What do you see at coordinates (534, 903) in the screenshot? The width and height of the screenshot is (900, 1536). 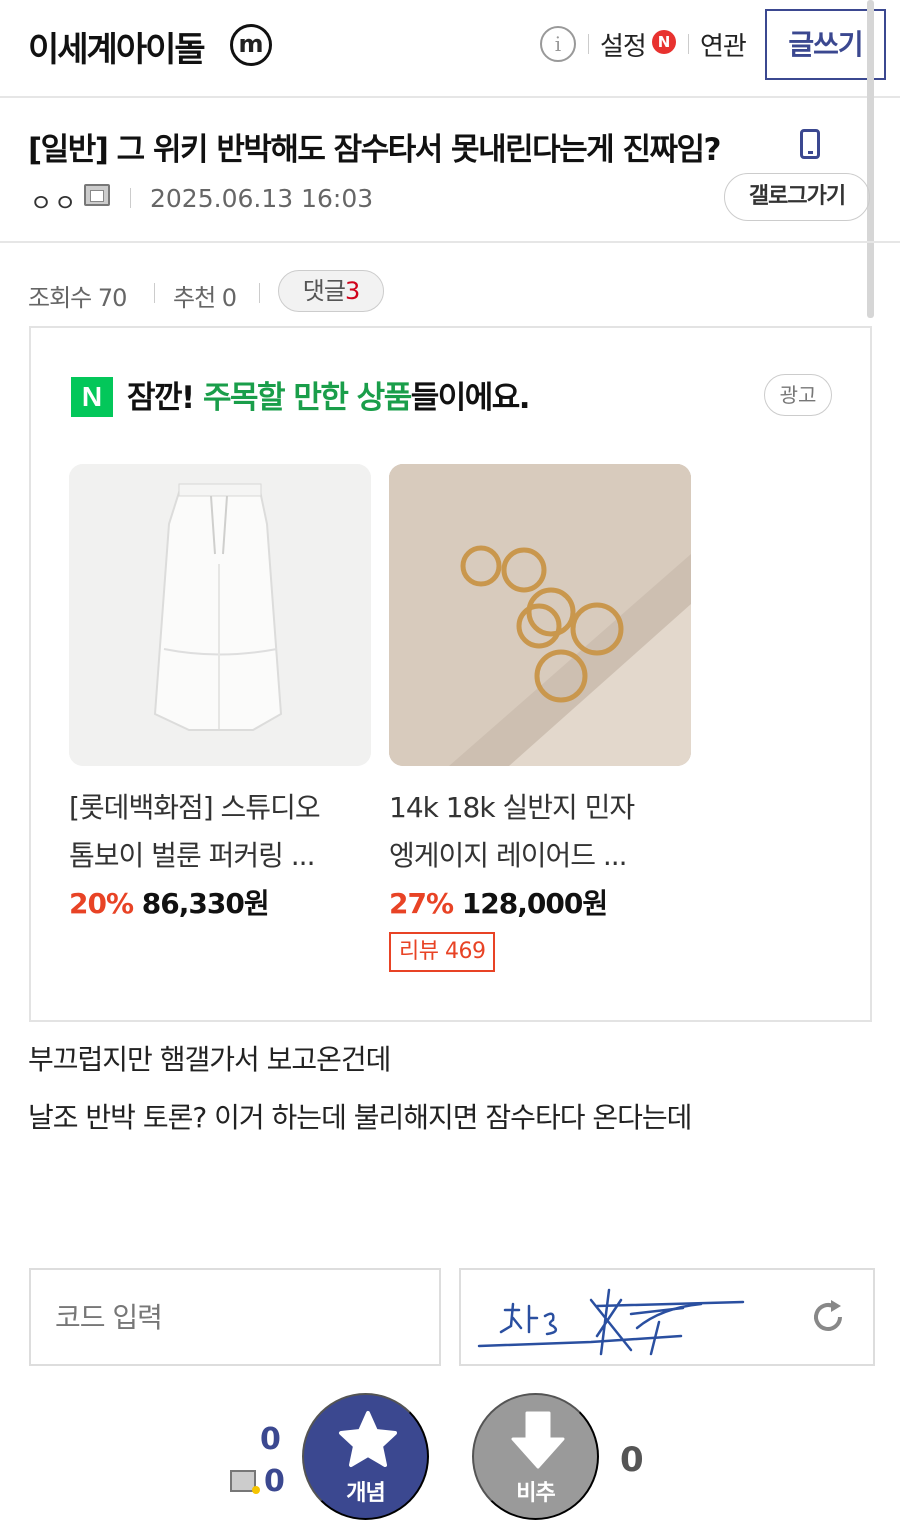 I see `price-value: 128,000원` at bounding box center [534, 903].